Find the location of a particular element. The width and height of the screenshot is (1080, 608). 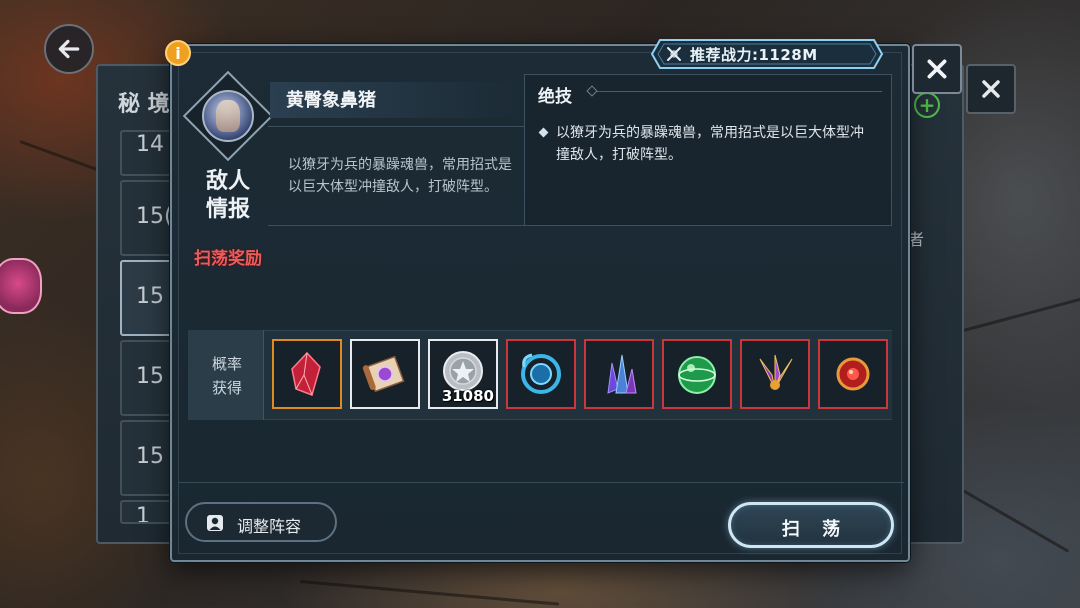

arrow-left-icon is located at coordinates (69, 49).